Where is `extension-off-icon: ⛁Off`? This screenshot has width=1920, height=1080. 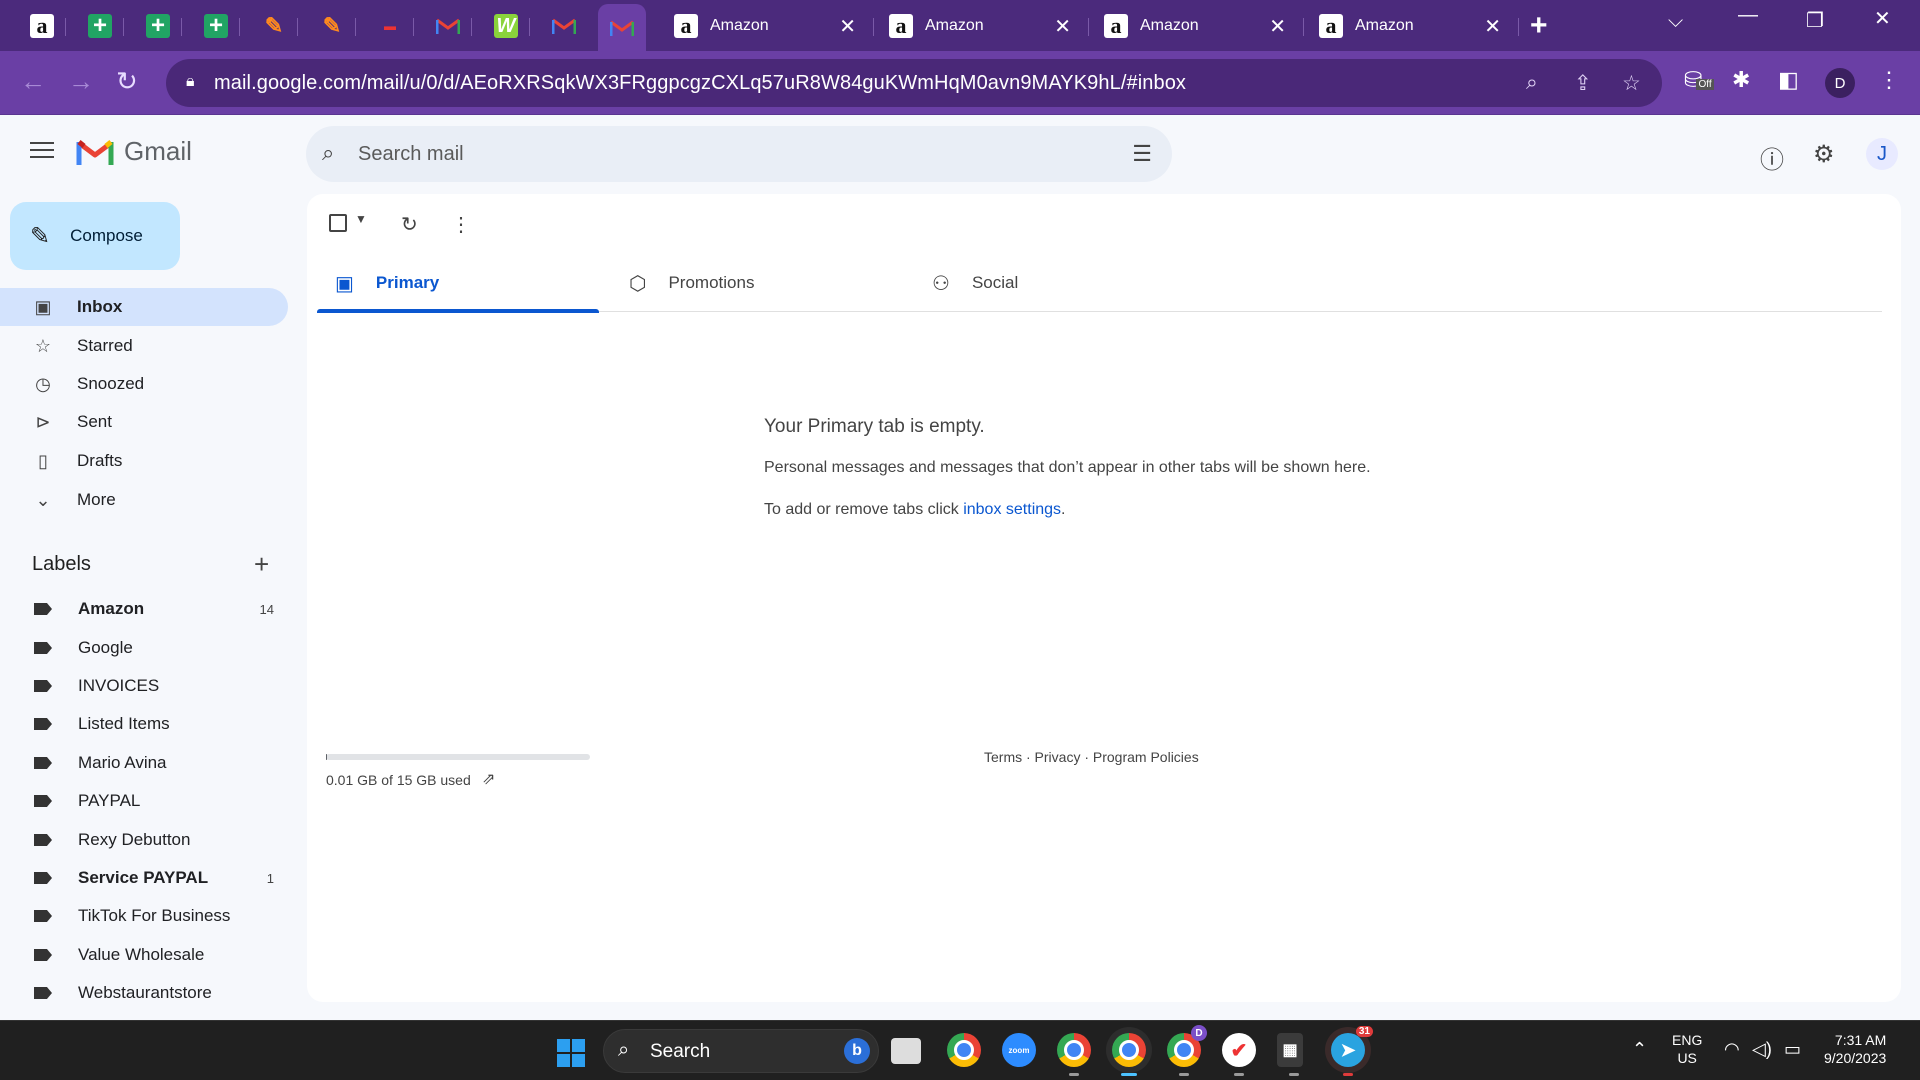
extension-off-icon: ⛁Off is located at coordinates (1699, 80).